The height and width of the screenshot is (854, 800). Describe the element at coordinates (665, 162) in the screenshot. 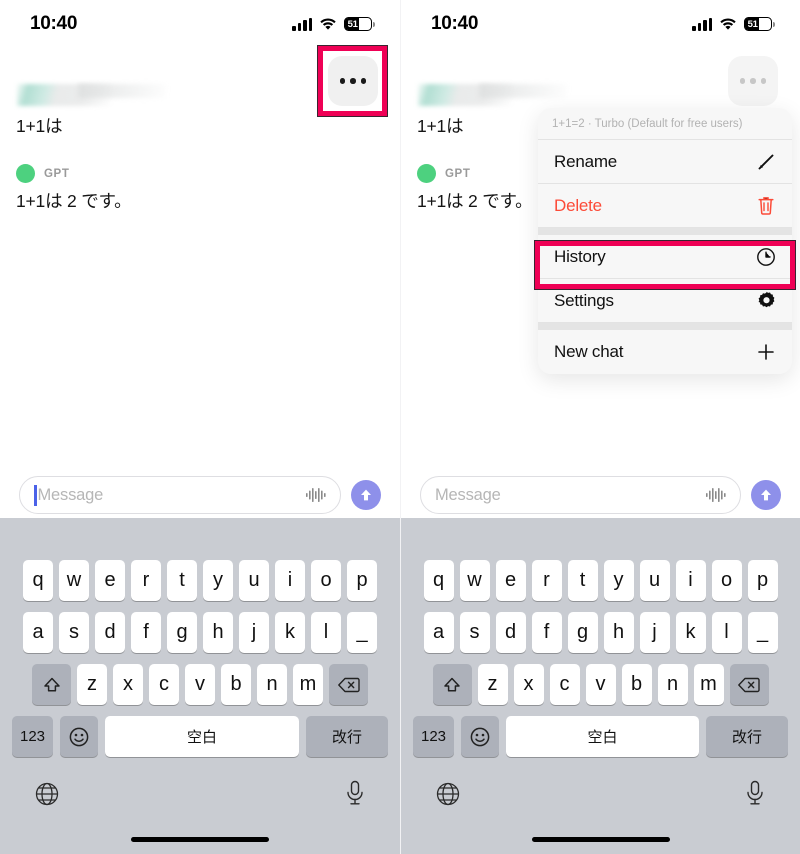

I see `menu-item-rename: Rename` at that location.